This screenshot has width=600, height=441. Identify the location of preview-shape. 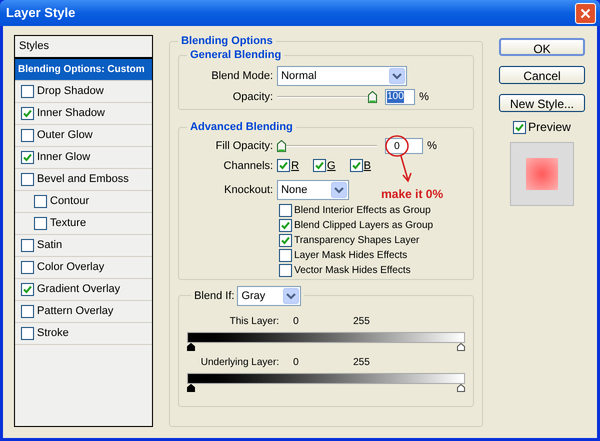
(542, 174).